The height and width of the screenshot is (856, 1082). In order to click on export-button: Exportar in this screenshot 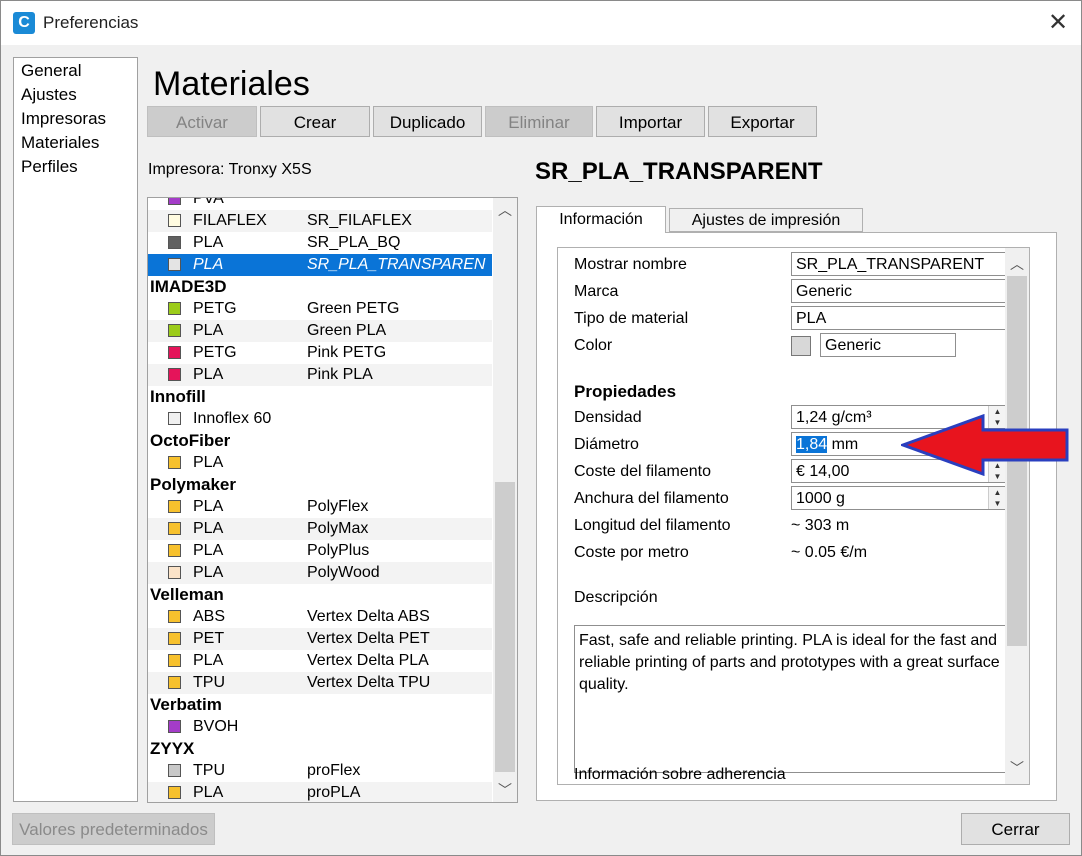, I will do `click(762, 121)`.